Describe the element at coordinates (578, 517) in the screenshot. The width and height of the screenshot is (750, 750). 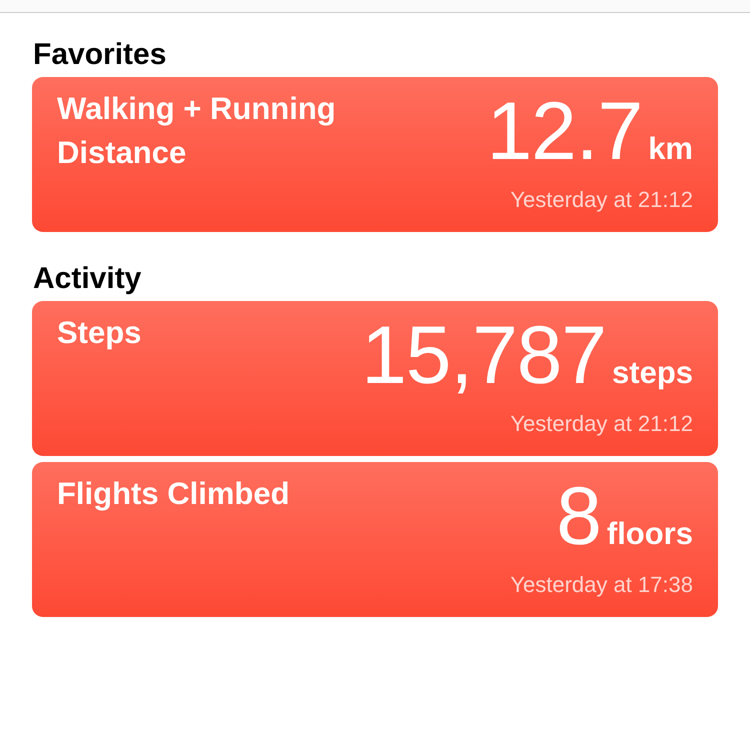
I see `metric-value: 8` at that location.